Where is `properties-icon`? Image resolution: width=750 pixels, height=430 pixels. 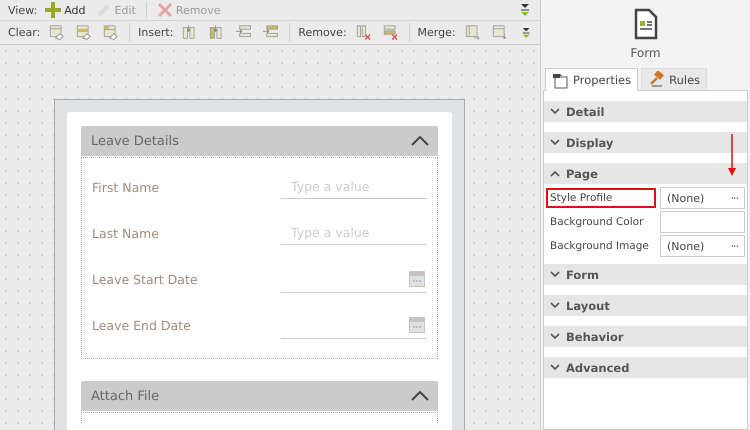 properties-icon is located at coordinates (560, 80).